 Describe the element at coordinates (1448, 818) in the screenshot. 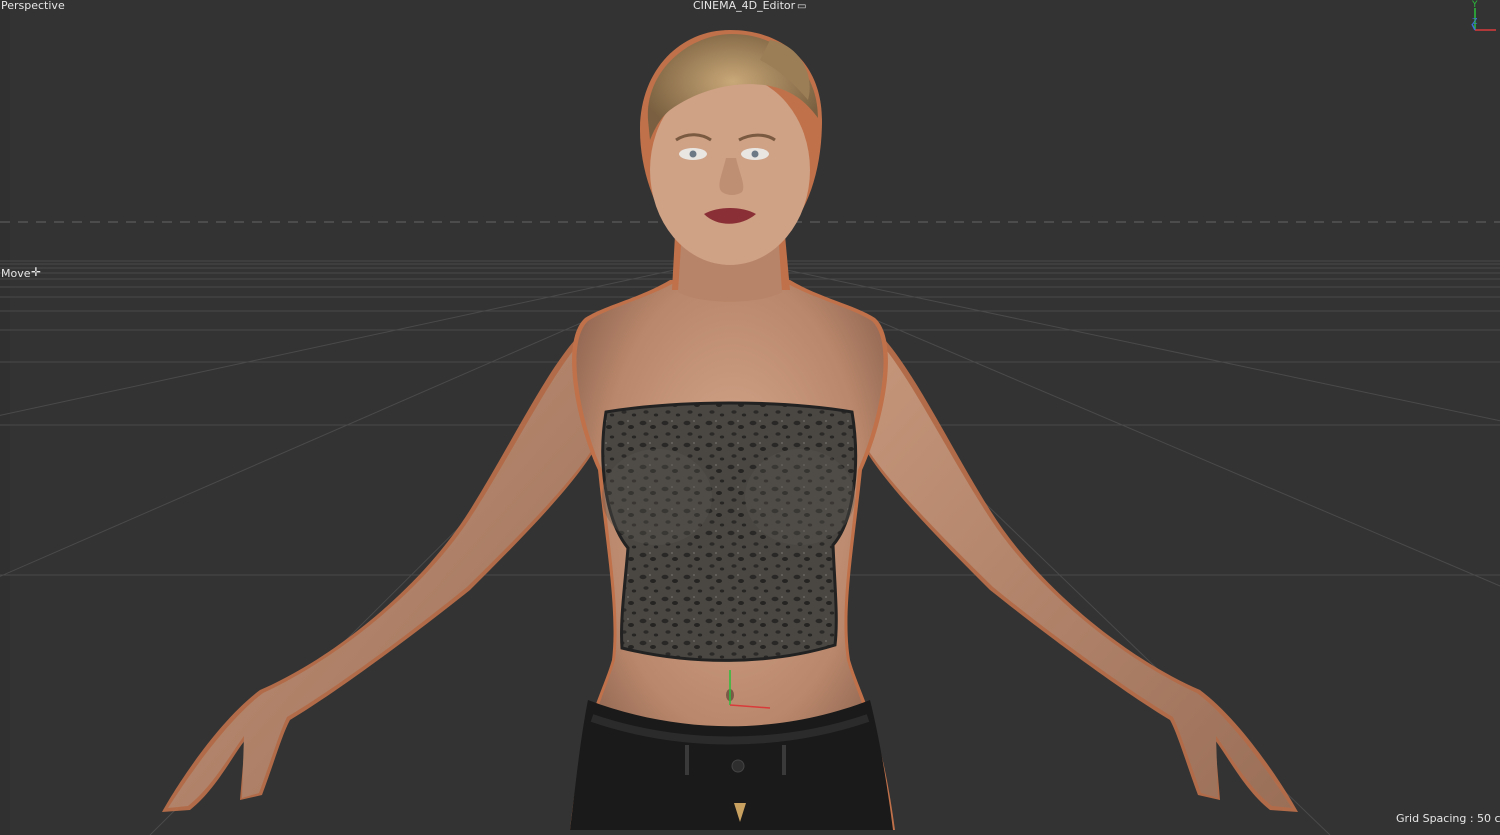

I see `grid-spacing-label: Grid Spacing : 50 cm` at that location.